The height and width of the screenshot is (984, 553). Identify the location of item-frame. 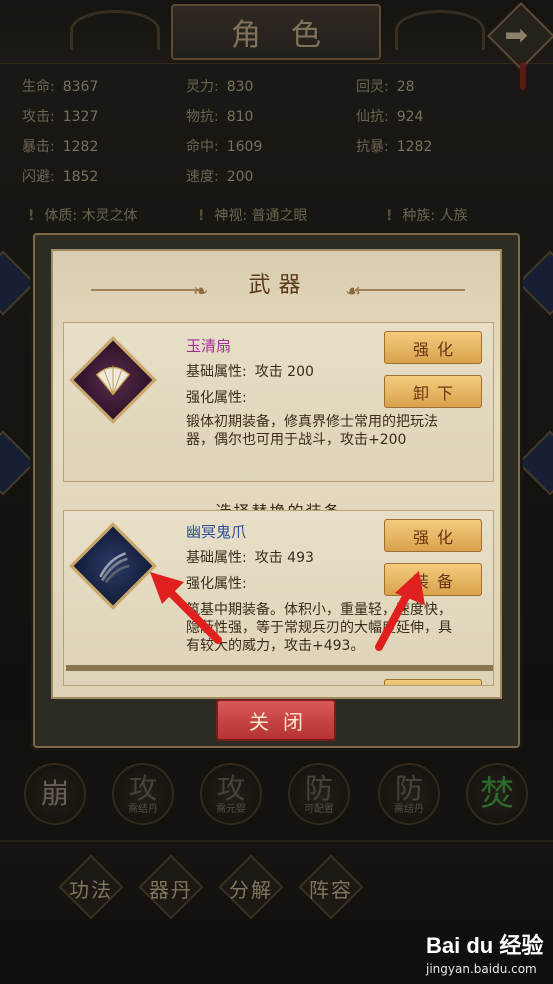
(113, 380).